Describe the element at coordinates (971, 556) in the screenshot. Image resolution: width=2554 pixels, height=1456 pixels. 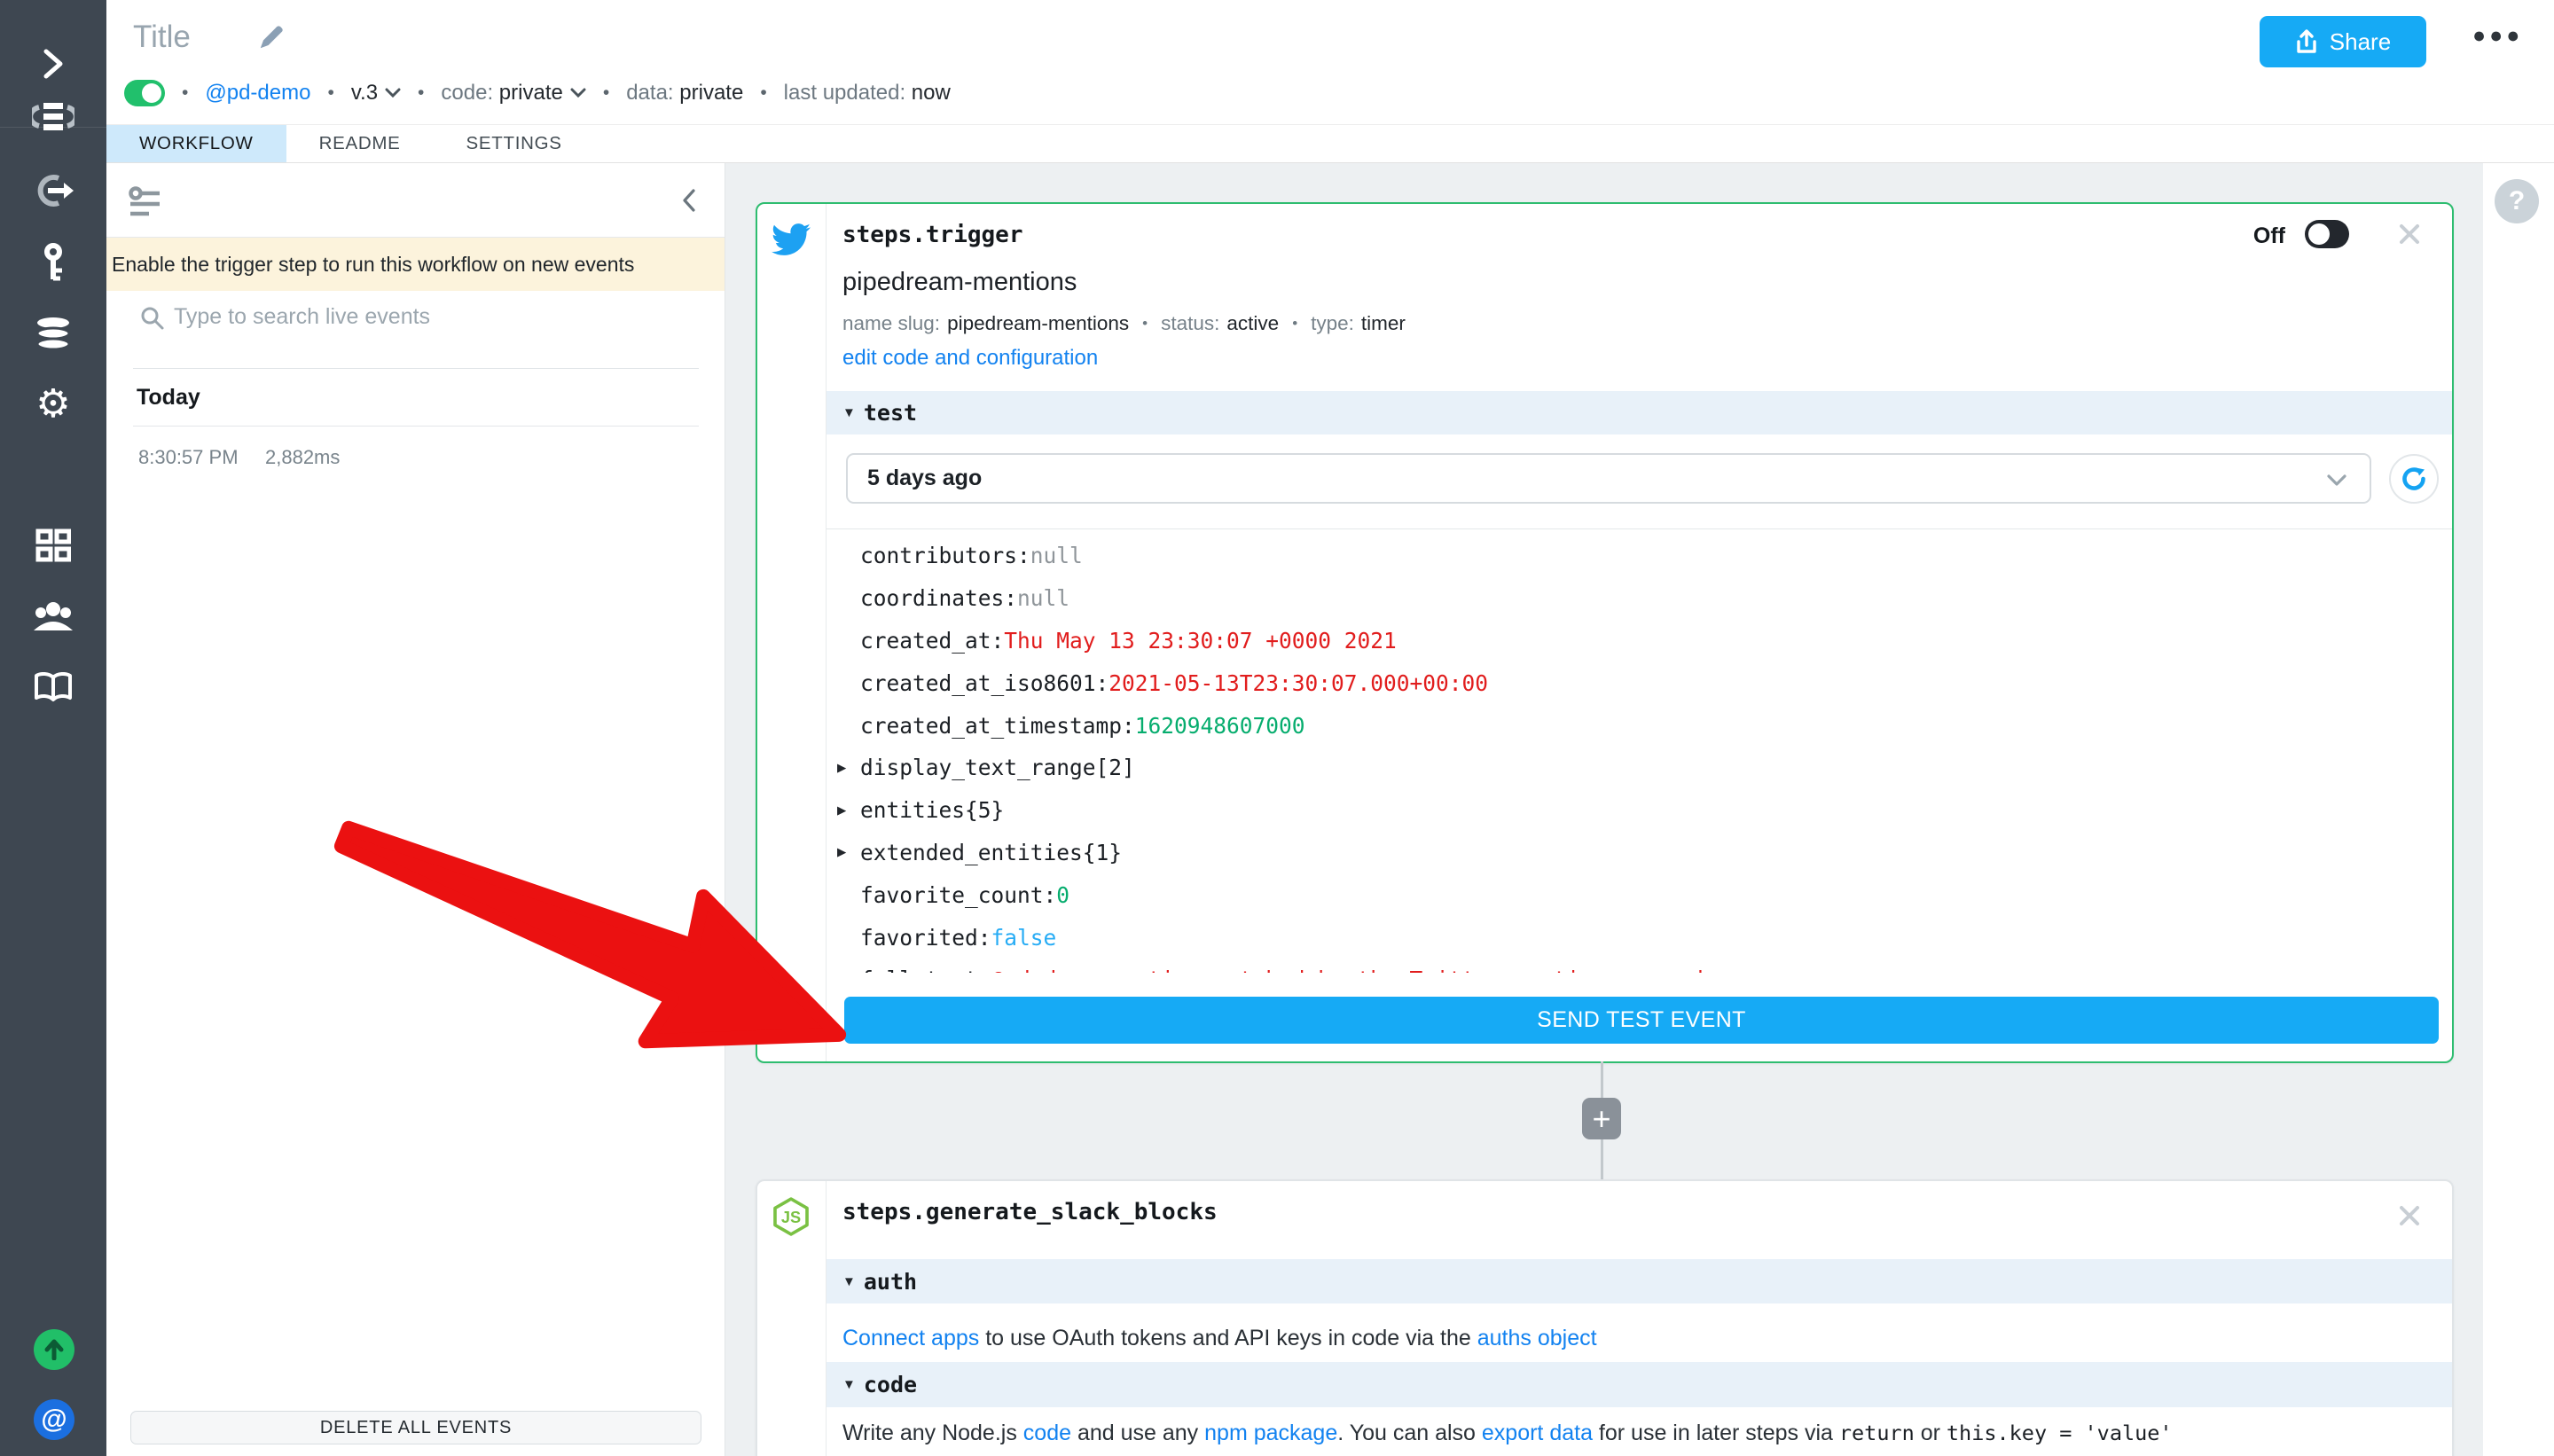
I see `json-row: ▶contributors: null` at that location.